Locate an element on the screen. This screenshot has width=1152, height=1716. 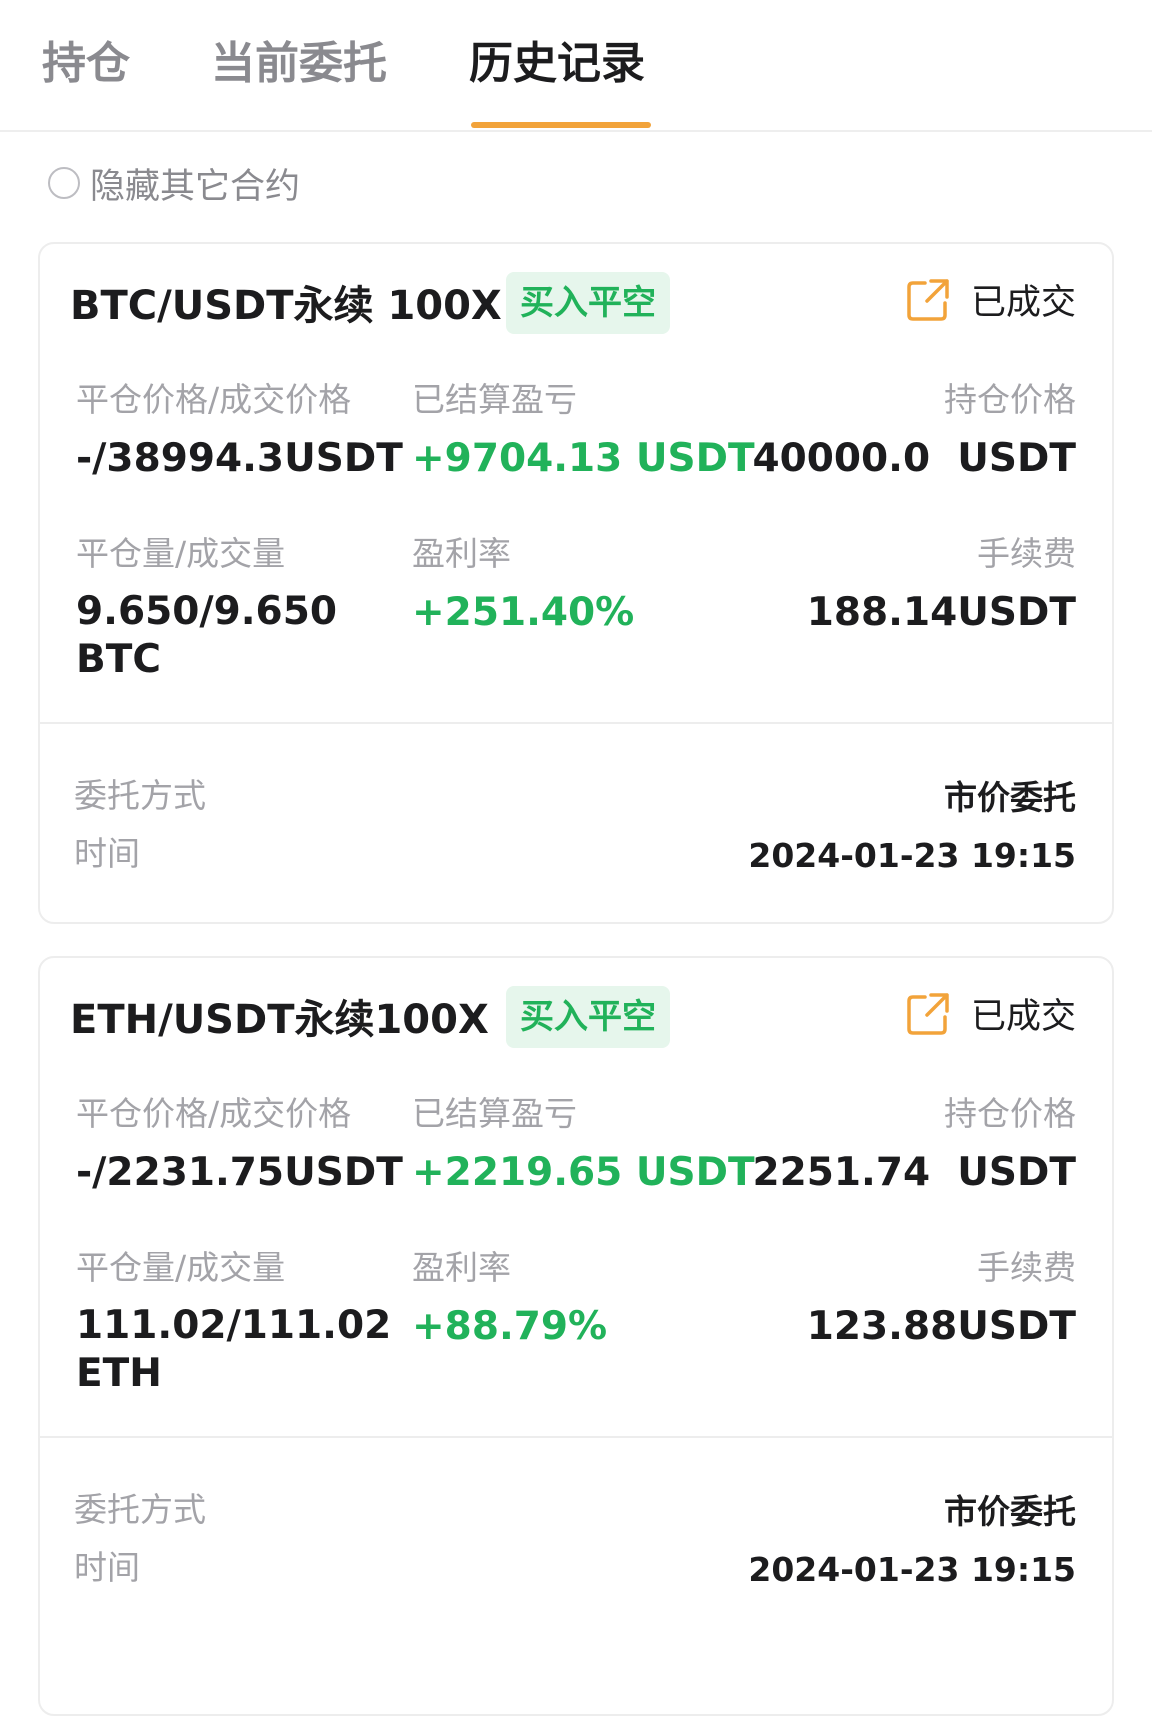
hide-other-contracts-label: 隐藏其它合约 is located at coordinates (195, 186).